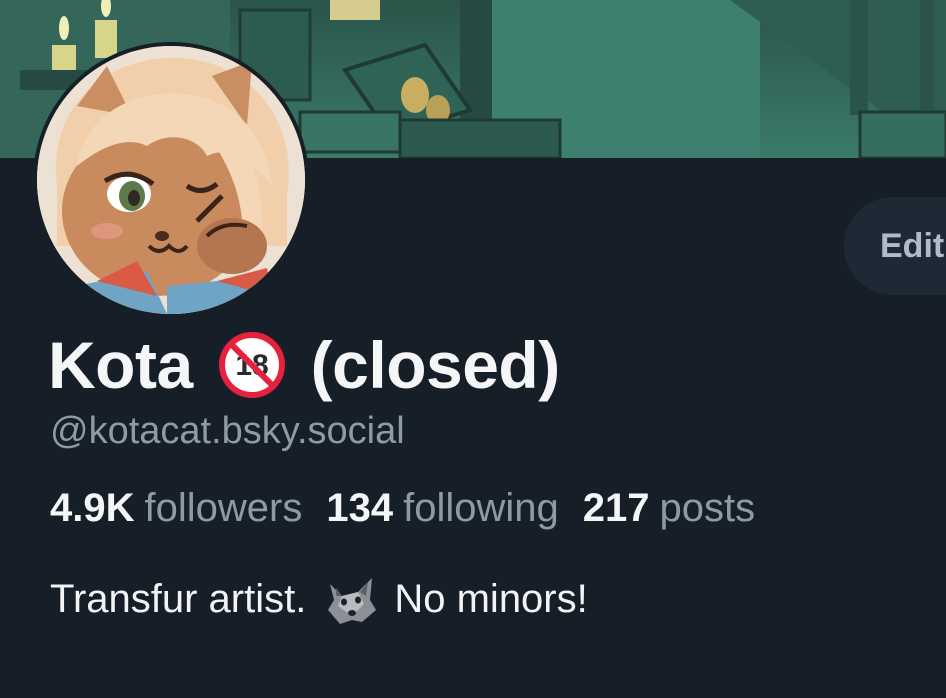 This screenshot has height=698, width=946. I want to click on following-stat: 134 following, so click(442, 508).